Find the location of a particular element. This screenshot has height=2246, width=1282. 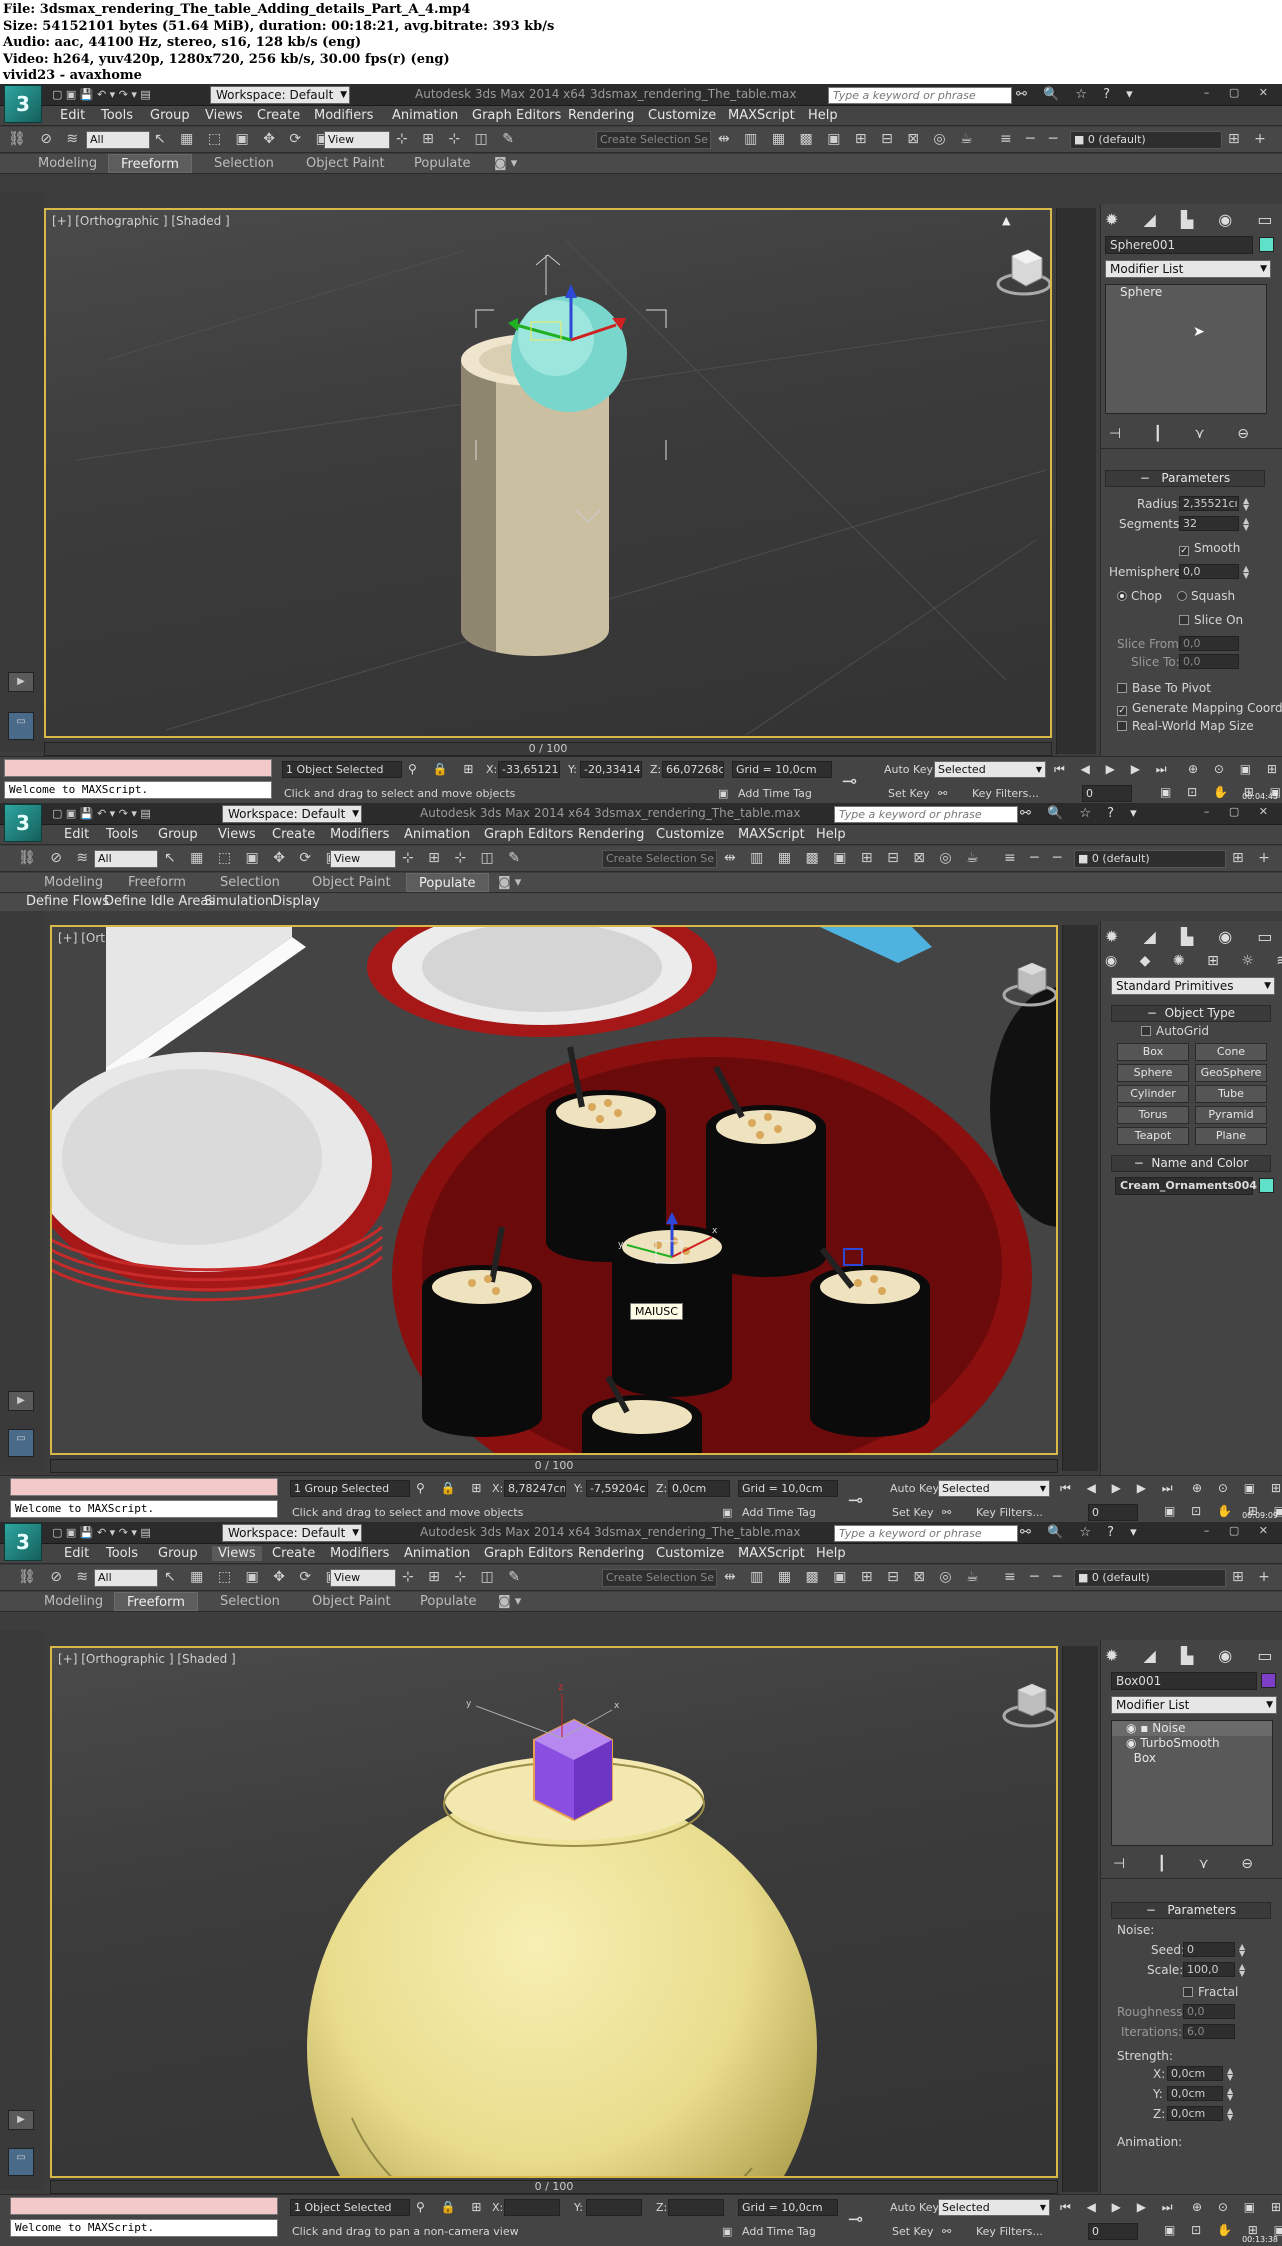

key-mode-select: Selected ▼ is located at coordinates (994, 2207).